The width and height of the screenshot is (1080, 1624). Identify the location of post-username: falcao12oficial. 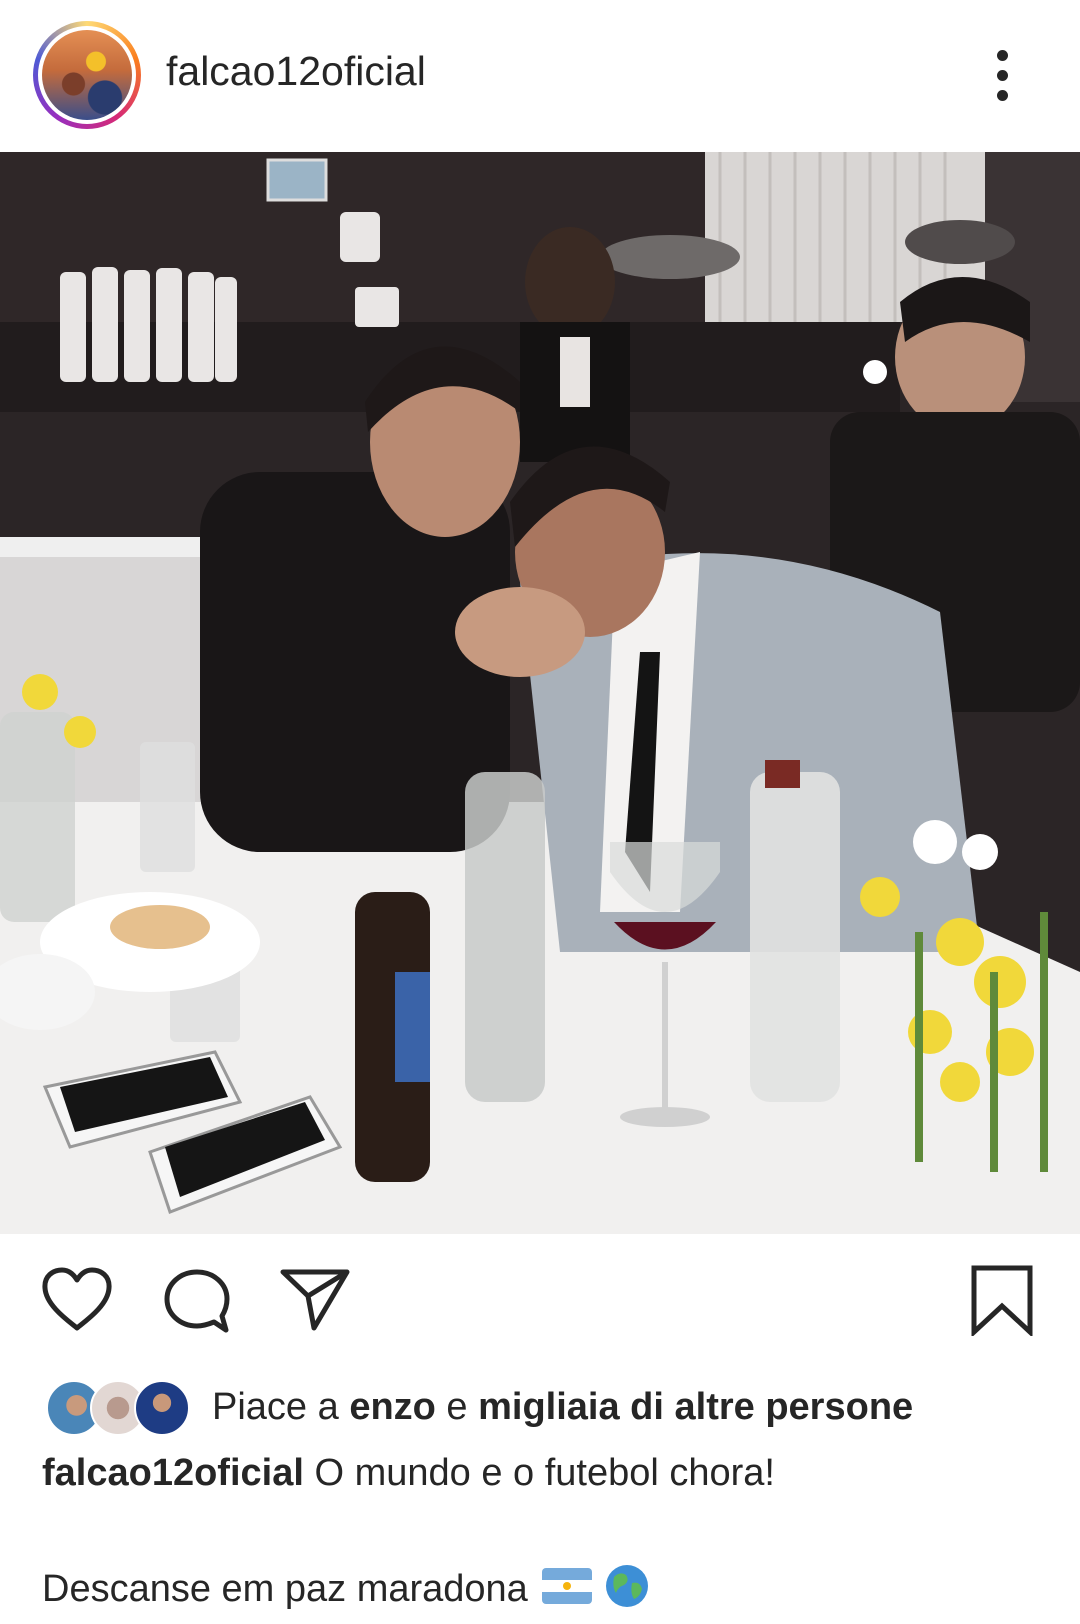
(296, 71).